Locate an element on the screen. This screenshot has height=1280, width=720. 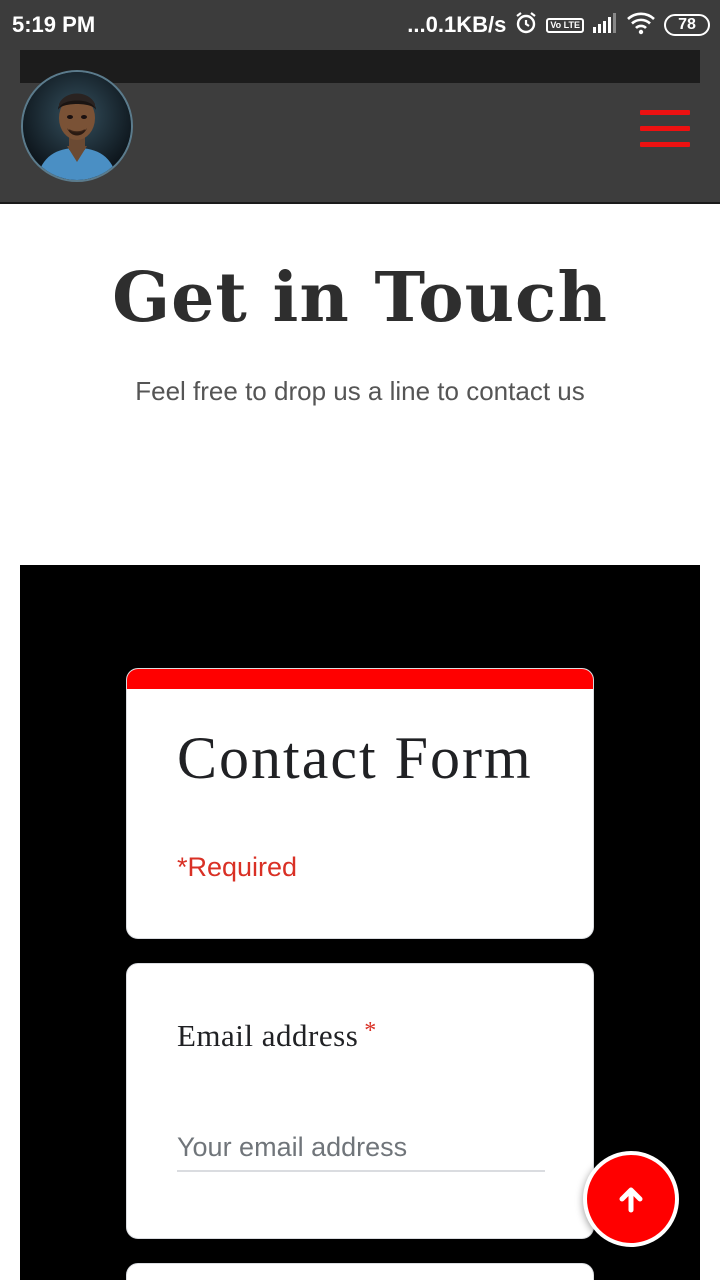
site-header is located at coordinates (360, 127).